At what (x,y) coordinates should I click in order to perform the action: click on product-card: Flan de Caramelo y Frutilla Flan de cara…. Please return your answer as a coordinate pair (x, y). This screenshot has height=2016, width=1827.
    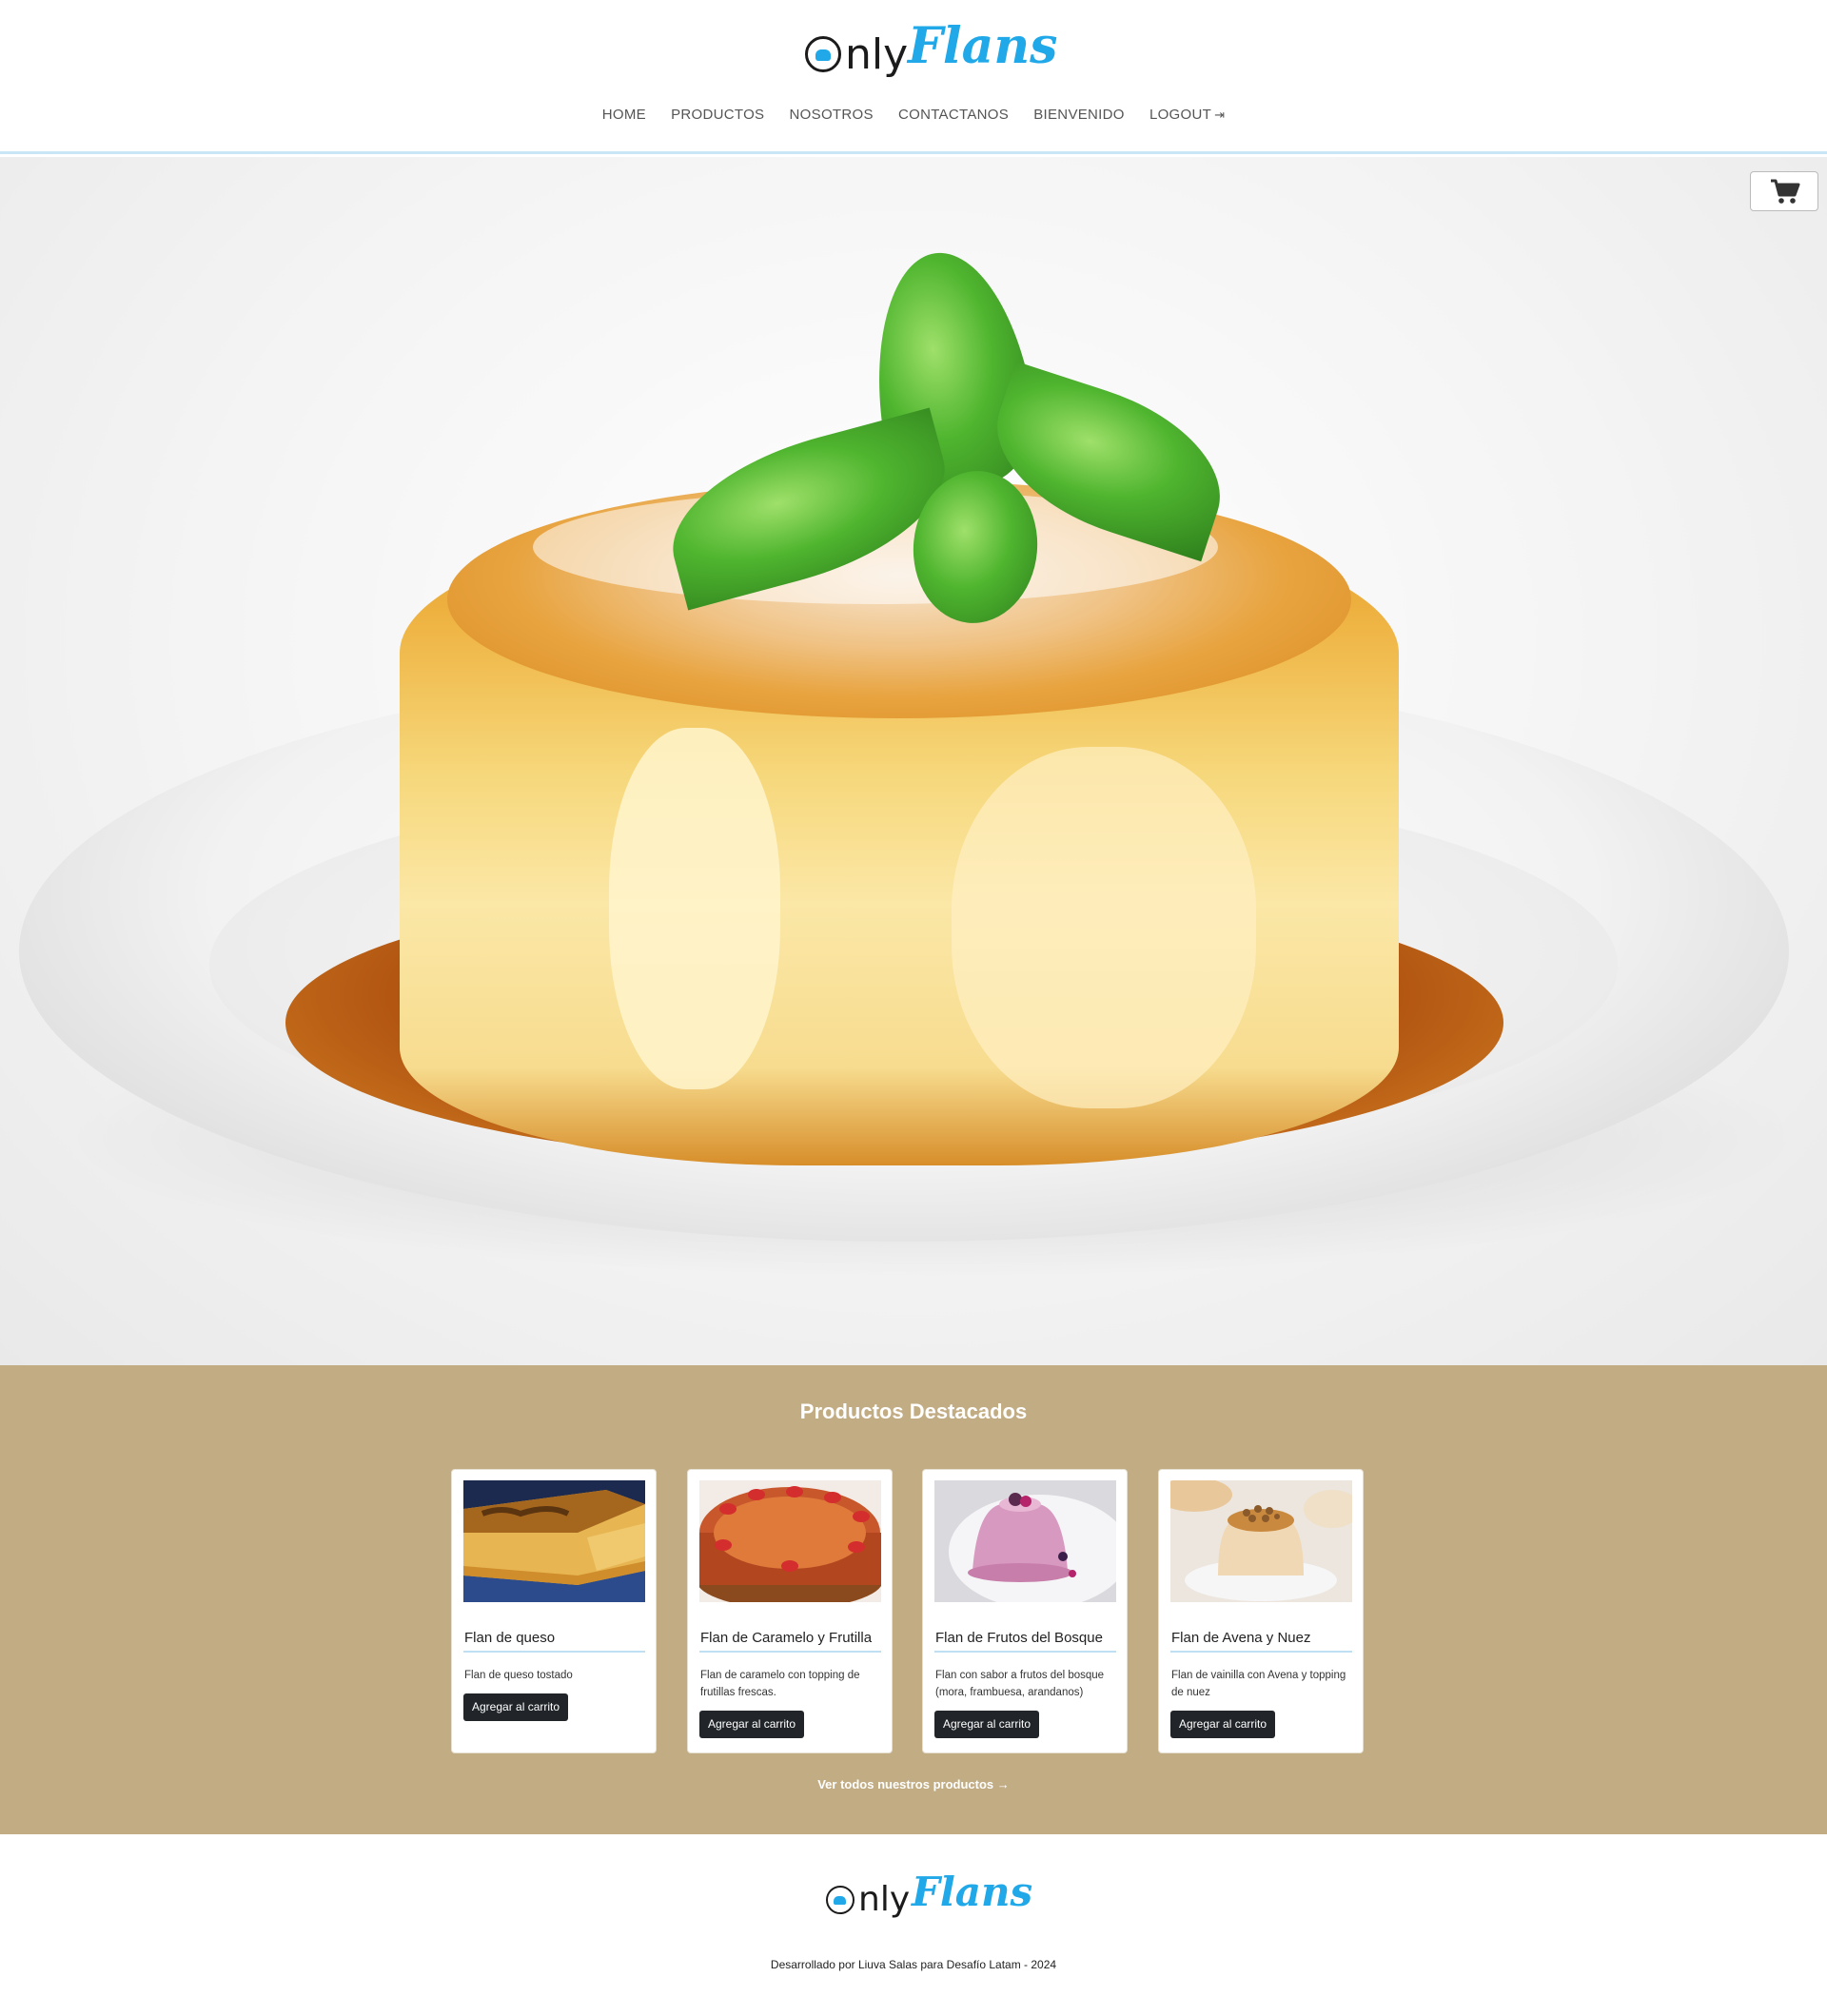
    Looking at the image, I should click on (790, 1611).